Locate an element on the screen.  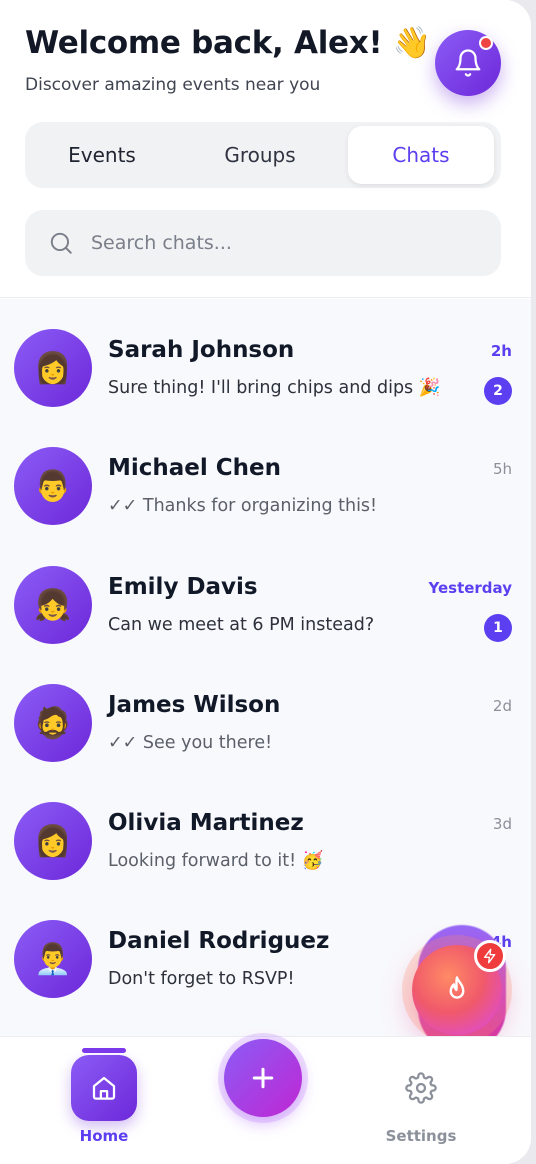
chat-time: Yesterday is located at coordinates (470, 588).